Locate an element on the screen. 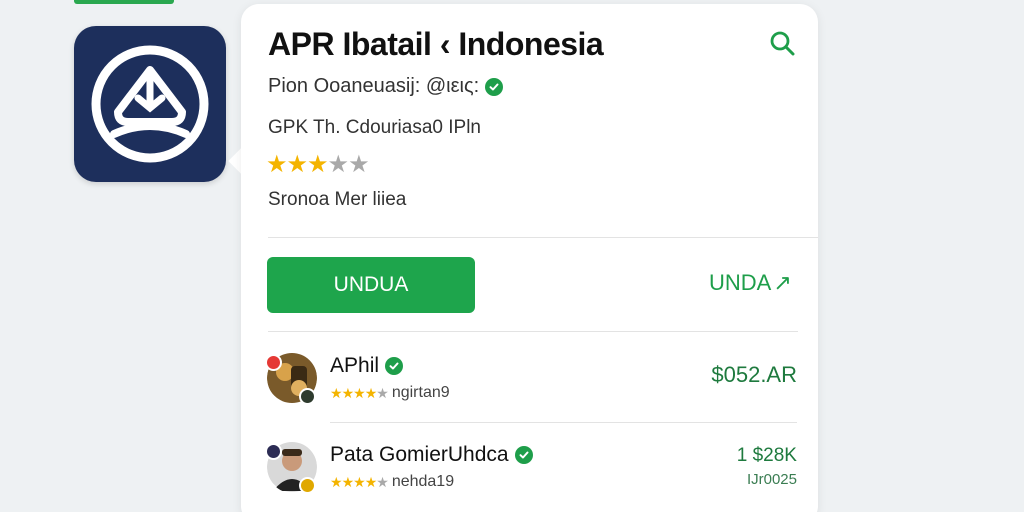 The height and width of the screenshot is (512, 1024). list-item: APhil ★★★★★ ngirtan9 $052.AR is located at coordinates (531, 384).